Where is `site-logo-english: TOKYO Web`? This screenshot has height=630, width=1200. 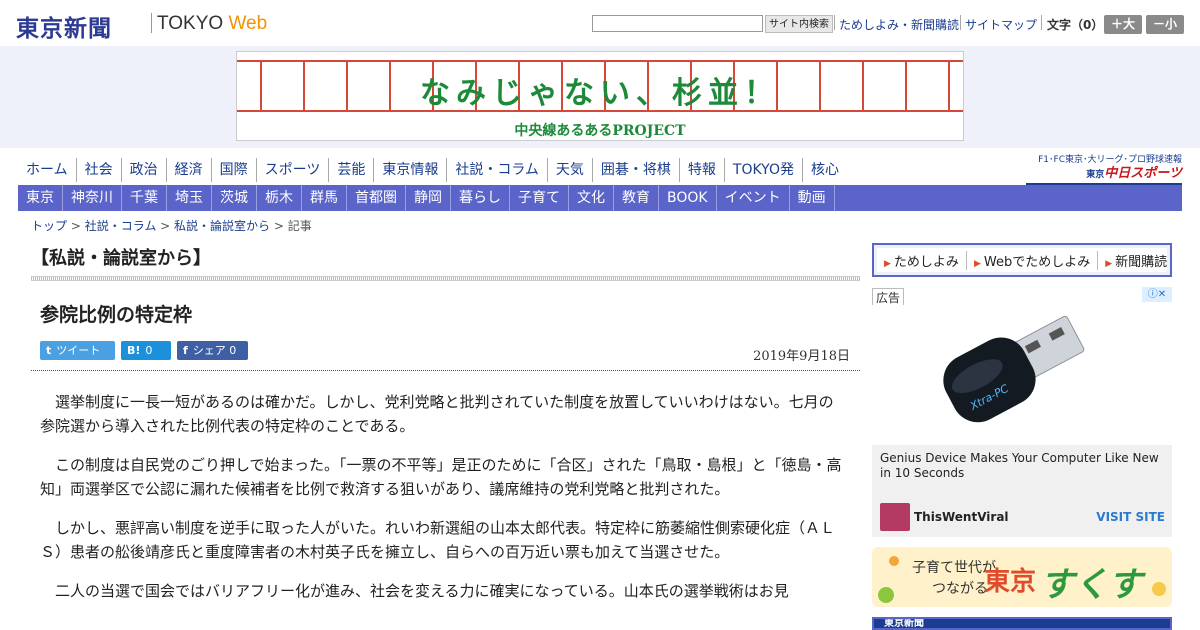
site-logo-english: TOKYO Web is located at coordinates (212, 24).